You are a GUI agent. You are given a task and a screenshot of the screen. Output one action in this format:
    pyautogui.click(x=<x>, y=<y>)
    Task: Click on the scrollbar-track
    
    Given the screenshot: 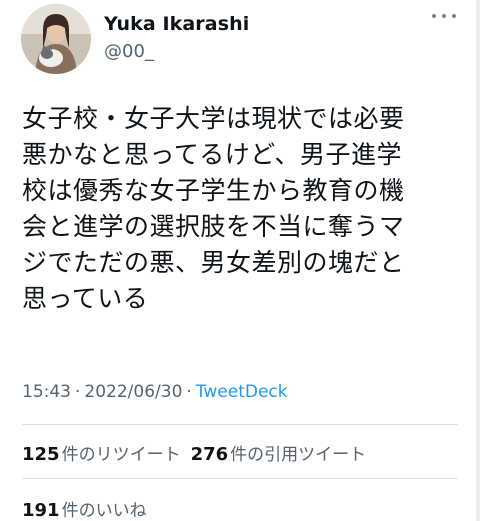 What is the action you would take?
    pyautogui.click(x=478, y=260)
    